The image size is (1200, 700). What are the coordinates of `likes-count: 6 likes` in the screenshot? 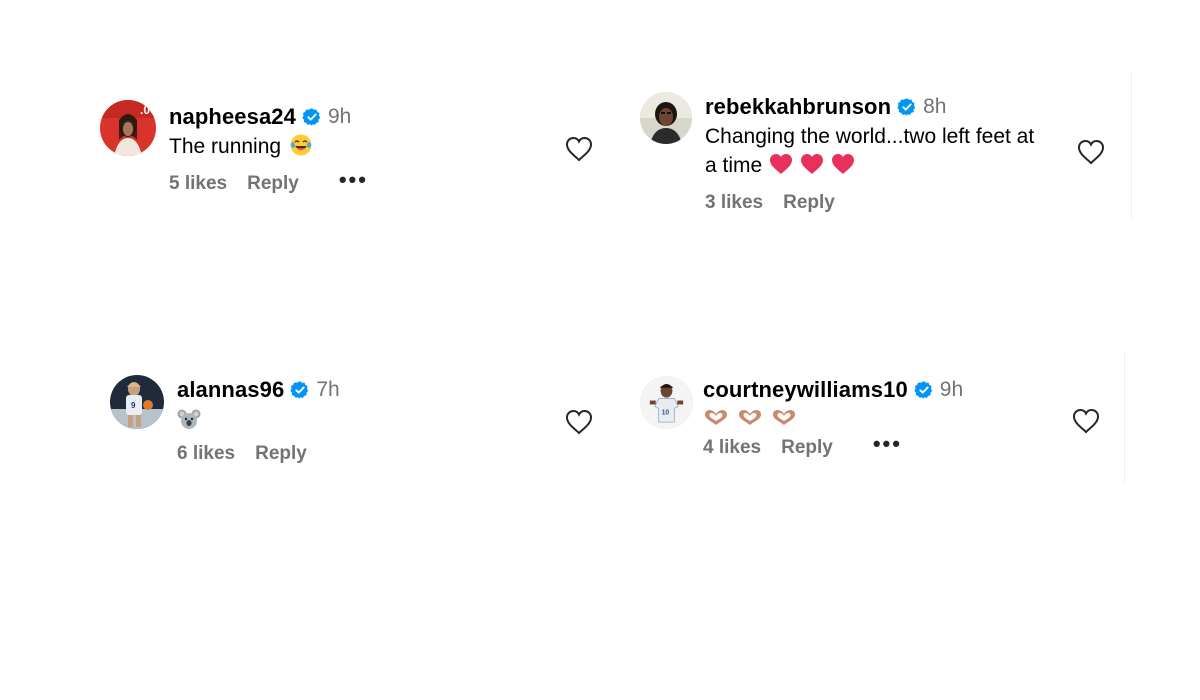 It's located at (206, 454).